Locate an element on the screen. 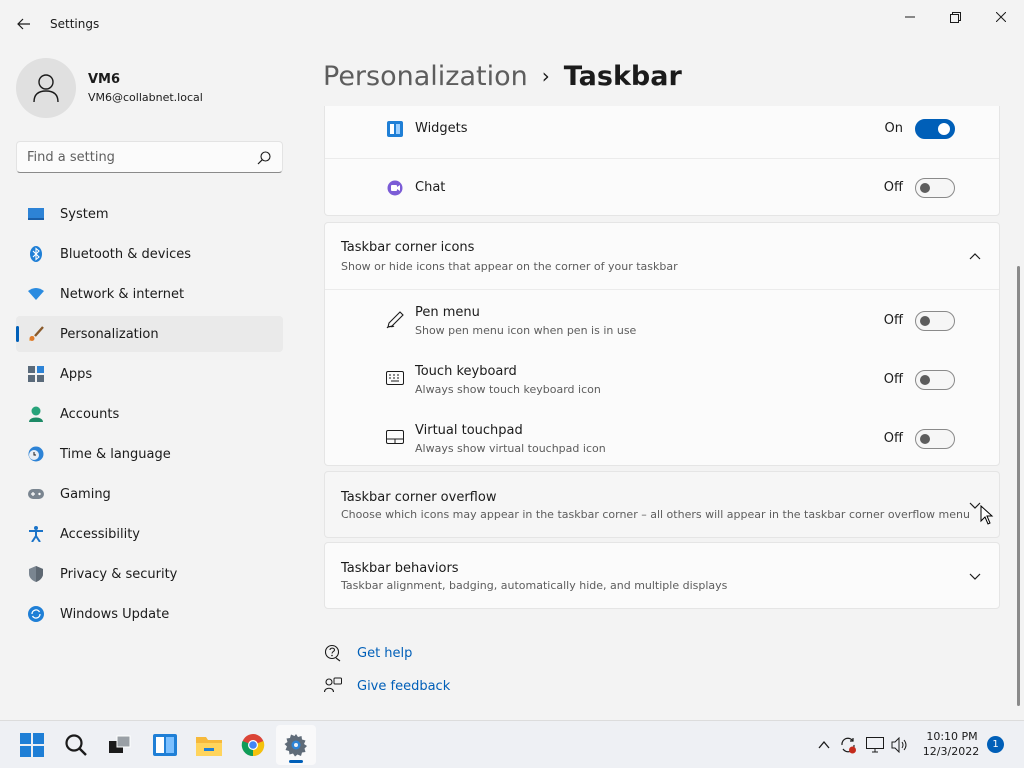 The image size is (1024, 768). folder-icon is located at coordinates (209, 746).